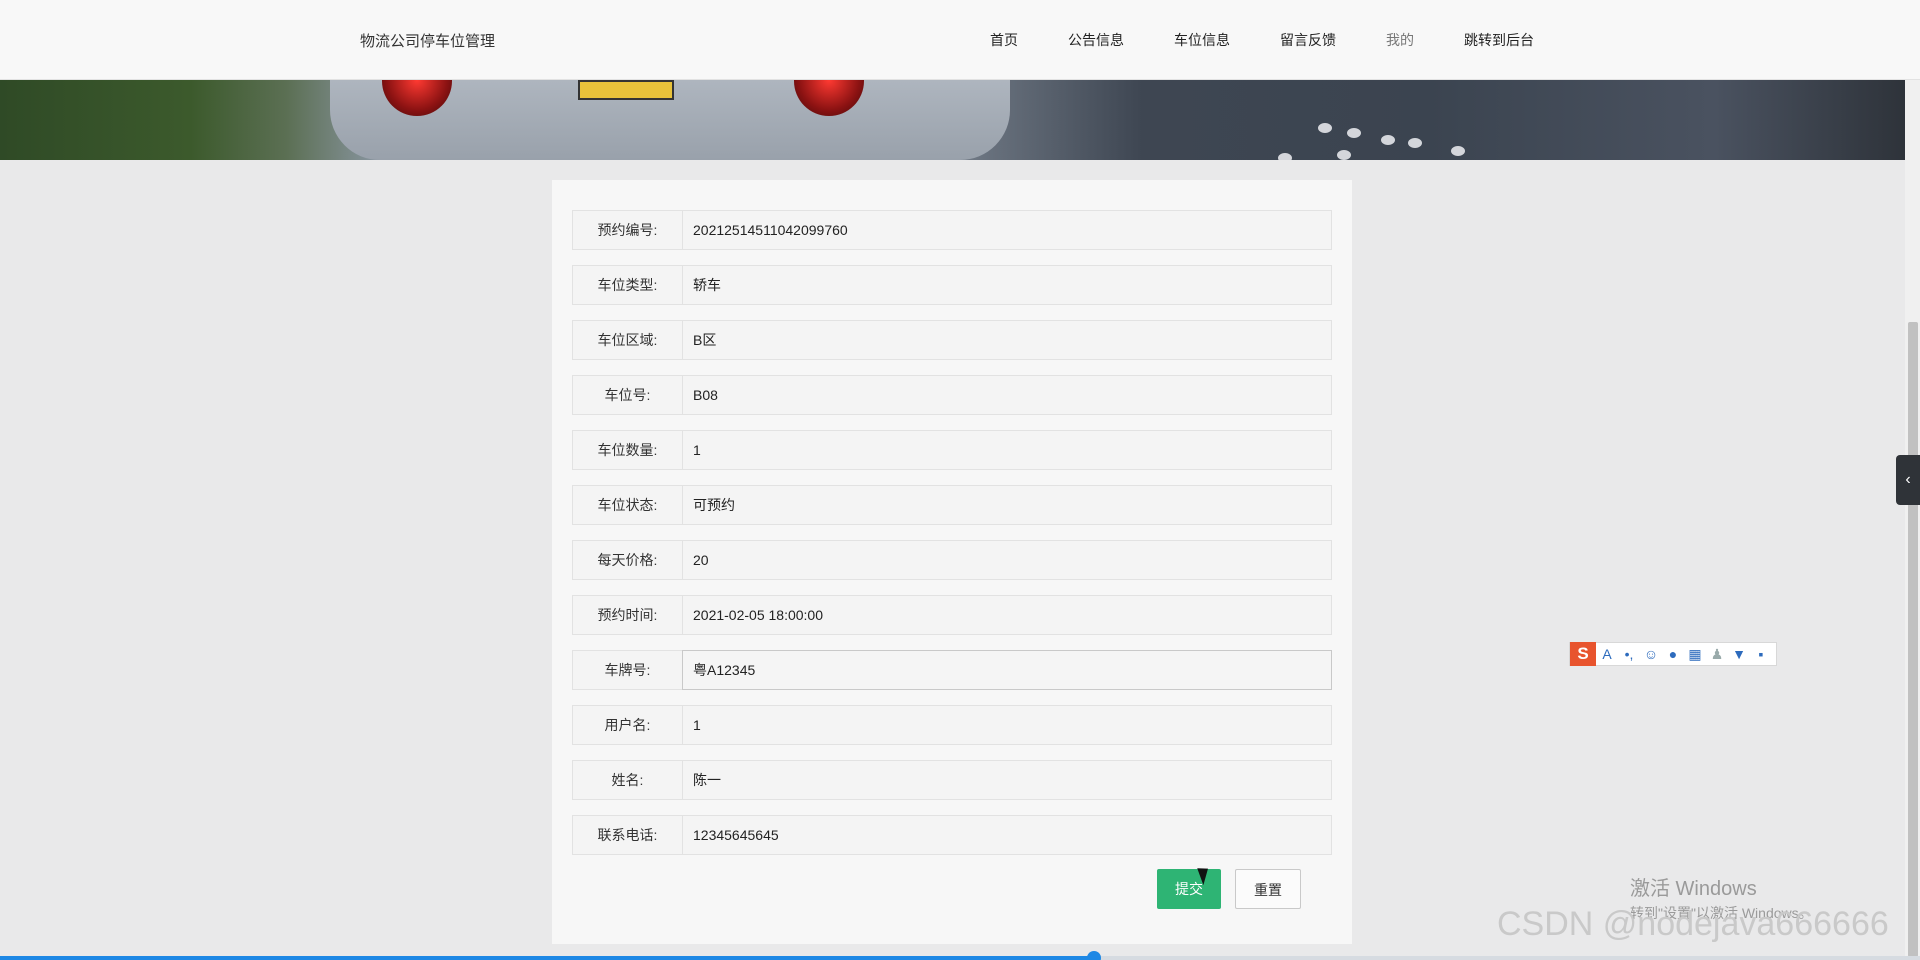 The height and width of the screenshot is (960, 1920). I want to click on field-label: 车位状态:, so click(627, 505).